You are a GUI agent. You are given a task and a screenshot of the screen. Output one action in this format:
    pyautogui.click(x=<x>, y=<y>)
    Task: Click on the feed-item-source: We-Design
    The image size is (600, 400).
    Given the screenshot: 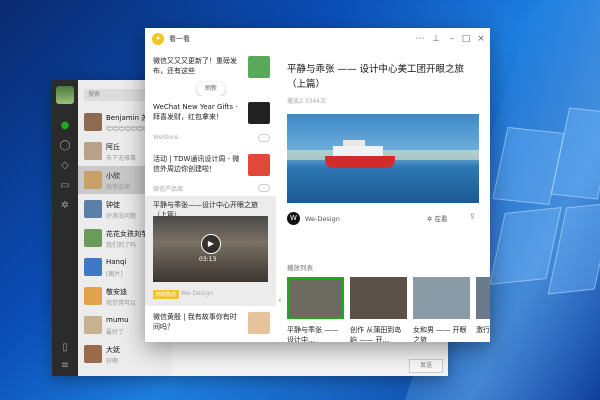 What is the action you would take?
    pyautogui.click(x=197, y=293)
    